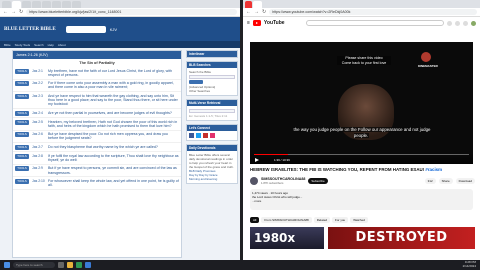  What do you see at coordinates (40, 136) in the screenshot?
I see `verse-reference: Jas 2:6` at bounding box center [40, 136].